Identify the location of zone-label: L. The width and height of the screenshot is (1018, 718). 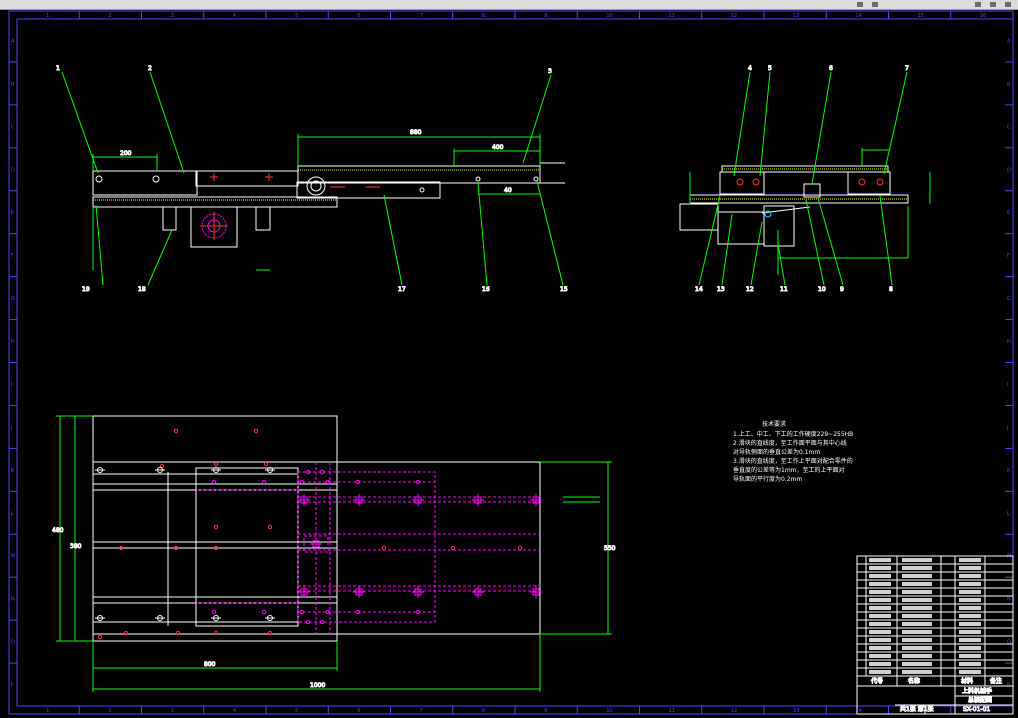
(1008, 514).